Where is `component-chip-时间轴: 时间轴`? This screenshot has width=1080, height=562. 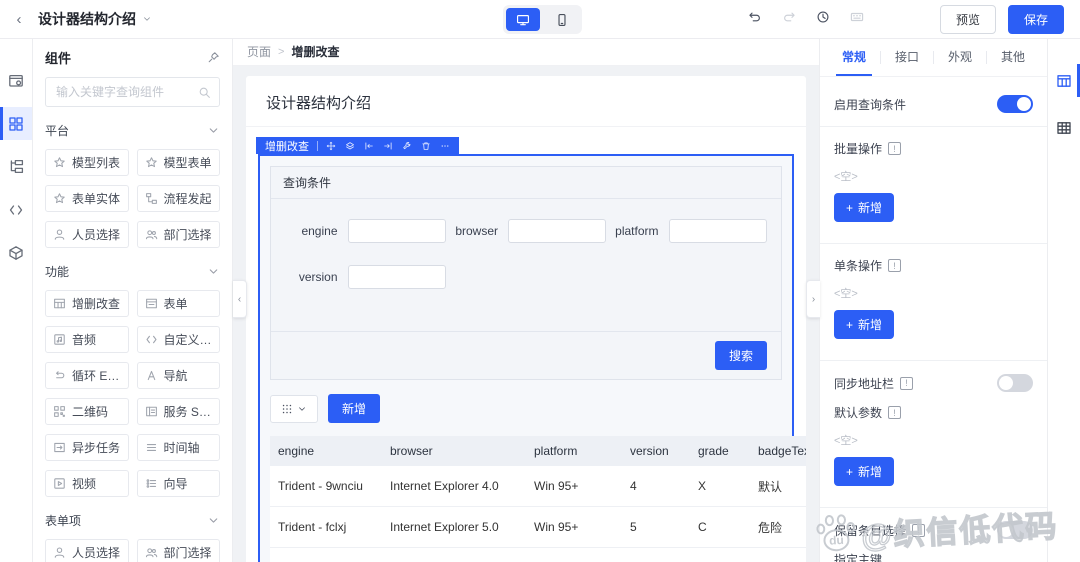 component-chip-时间轴: 时间轴 is located at coordinates (178, 447).